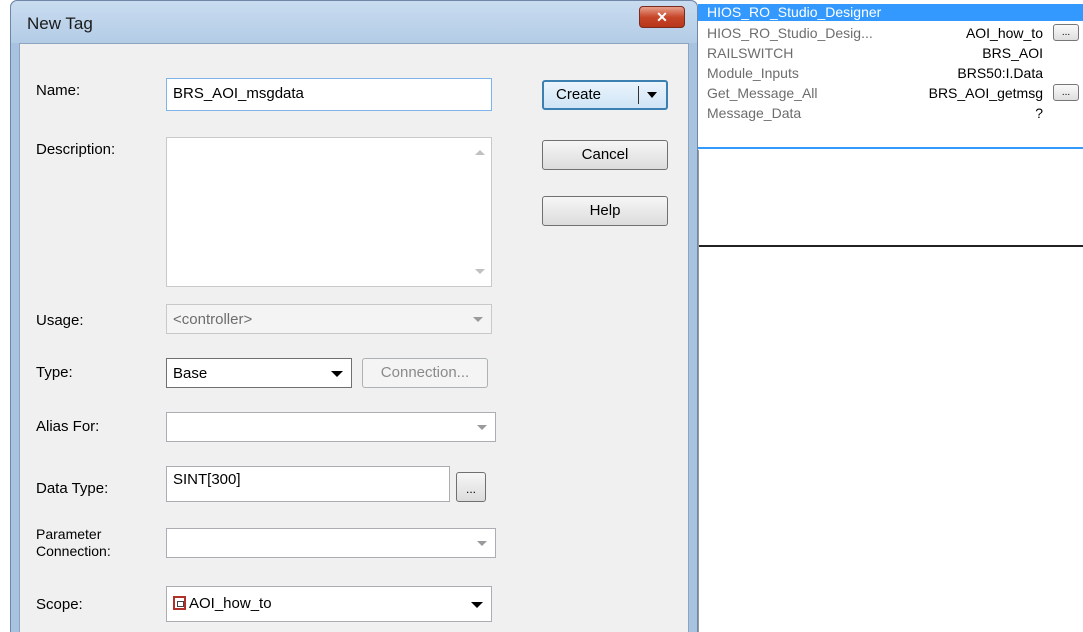 The width and height of the screenshot is (1083, 632). Describe the element at coordinates (68, 426) in the screenshot. I see `alias-for-label: Alias For:` at that location.